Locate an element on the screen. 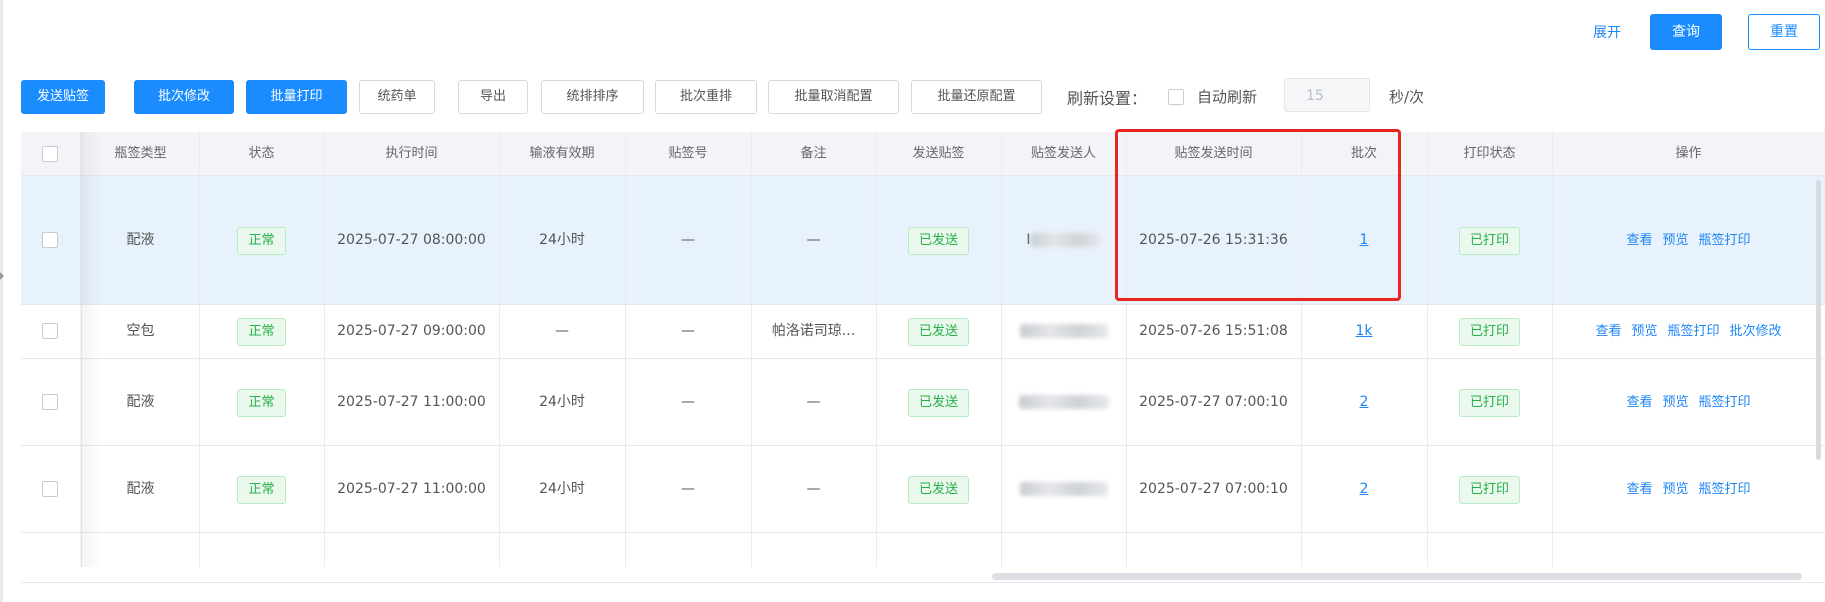 The width and height of the screenshot is (1825, 602). col-actions: 操作 is located at coordinates (1688, 153).